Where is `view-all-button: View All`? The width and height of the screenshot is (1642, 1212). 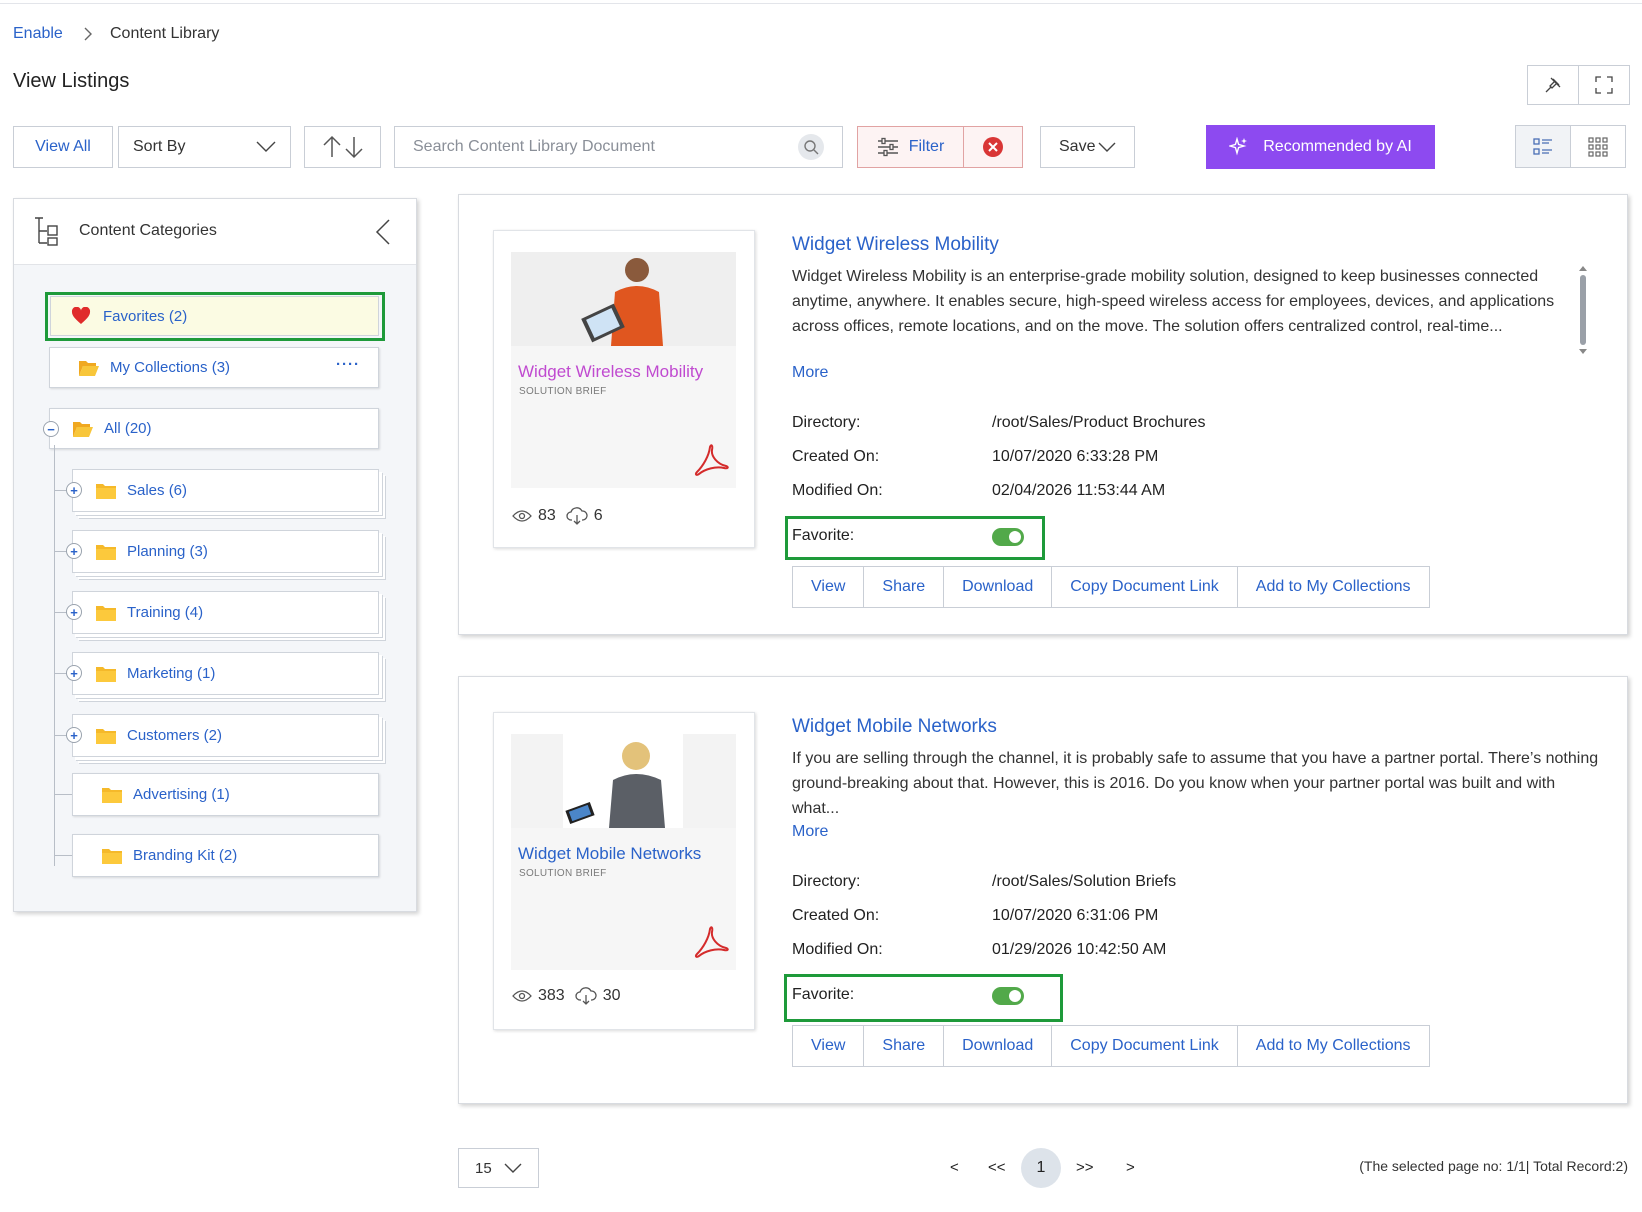
view-all-button: View All is located at coordinates (63, 147).